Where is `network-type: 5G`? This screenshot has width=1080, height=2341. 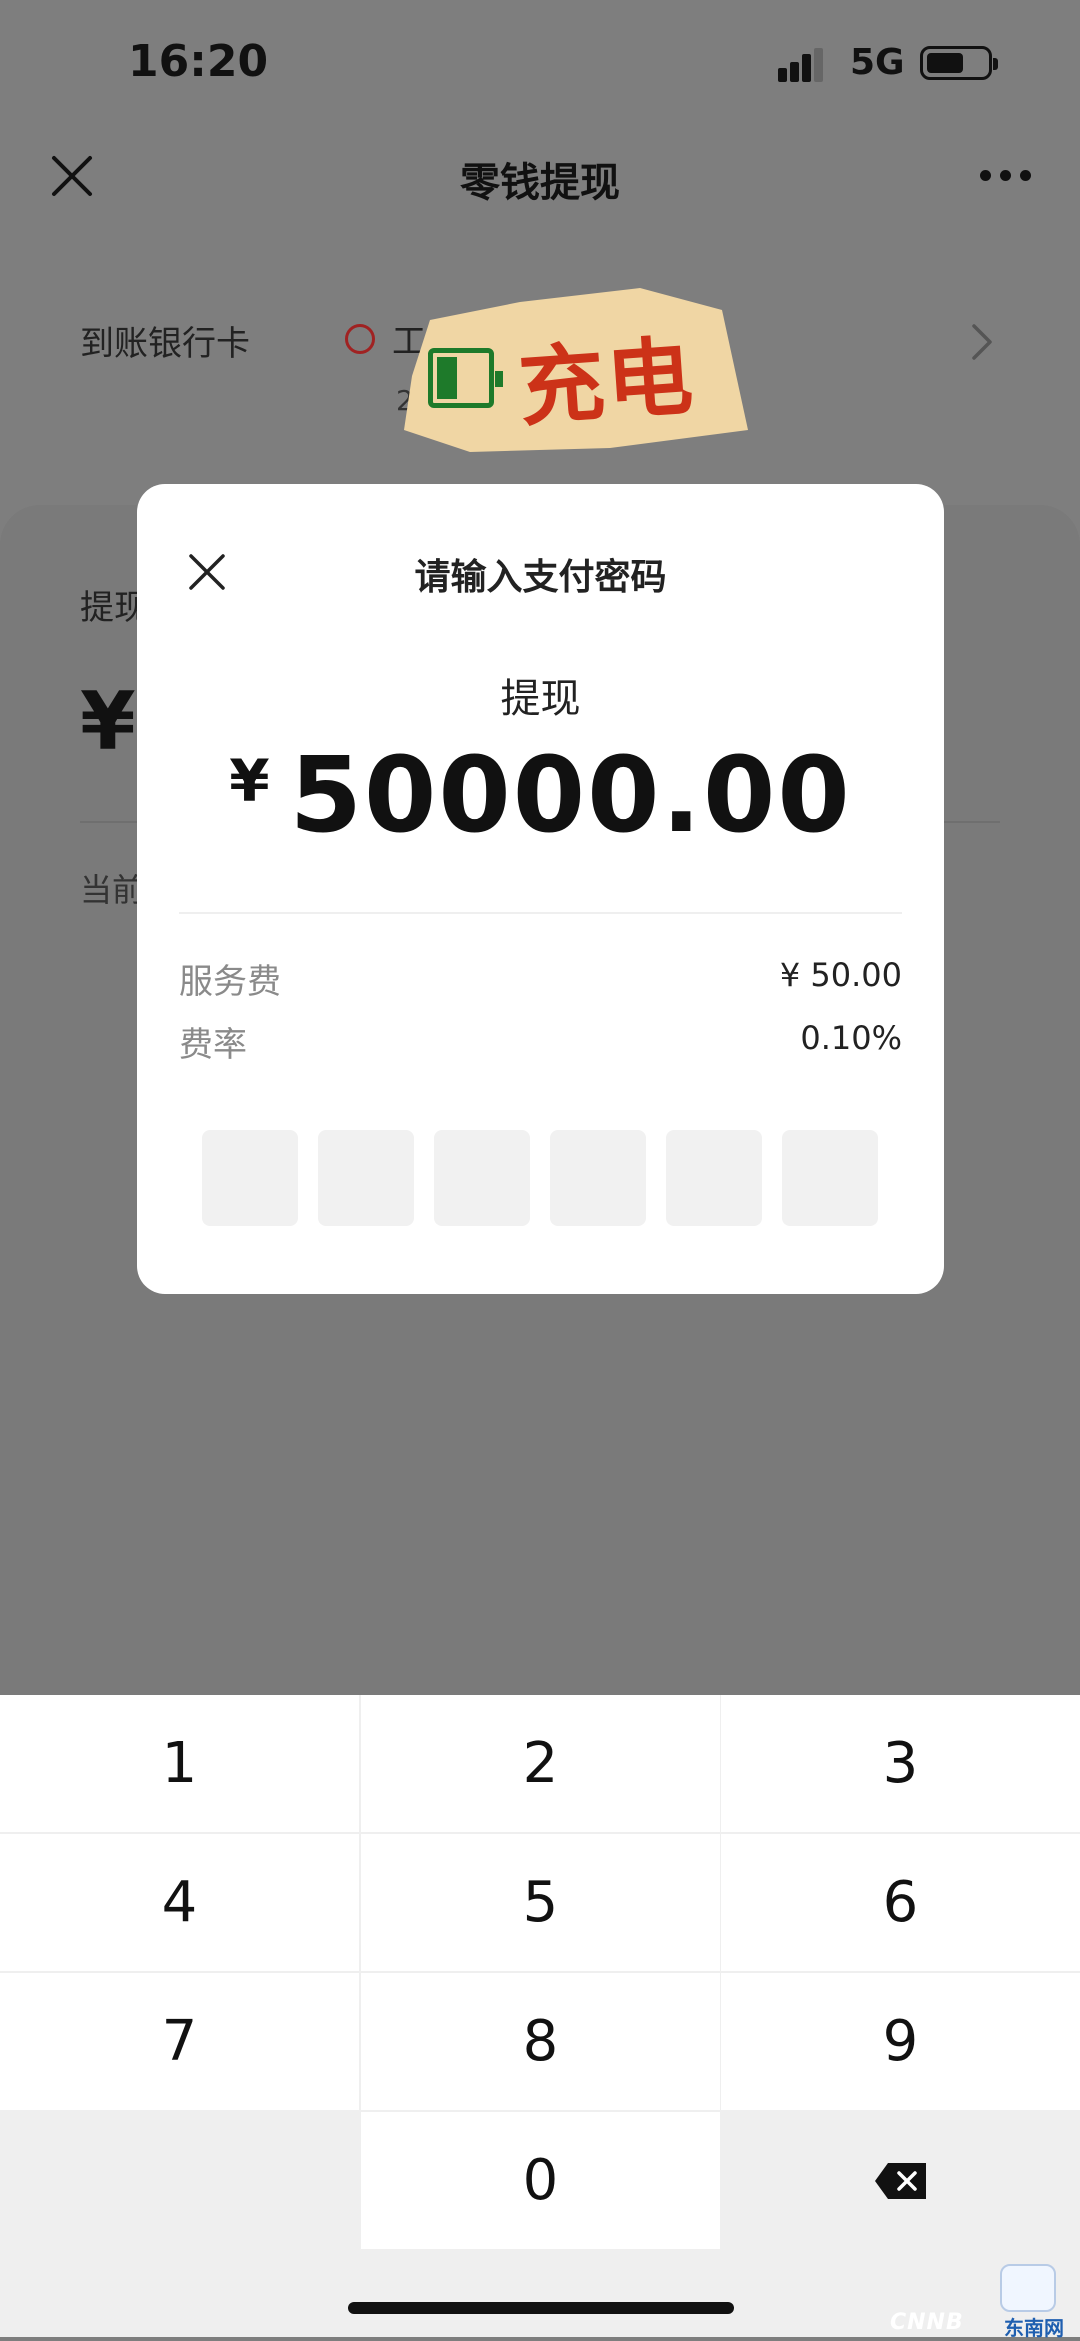 network-type: 5G is located at coordinates (877, 62).